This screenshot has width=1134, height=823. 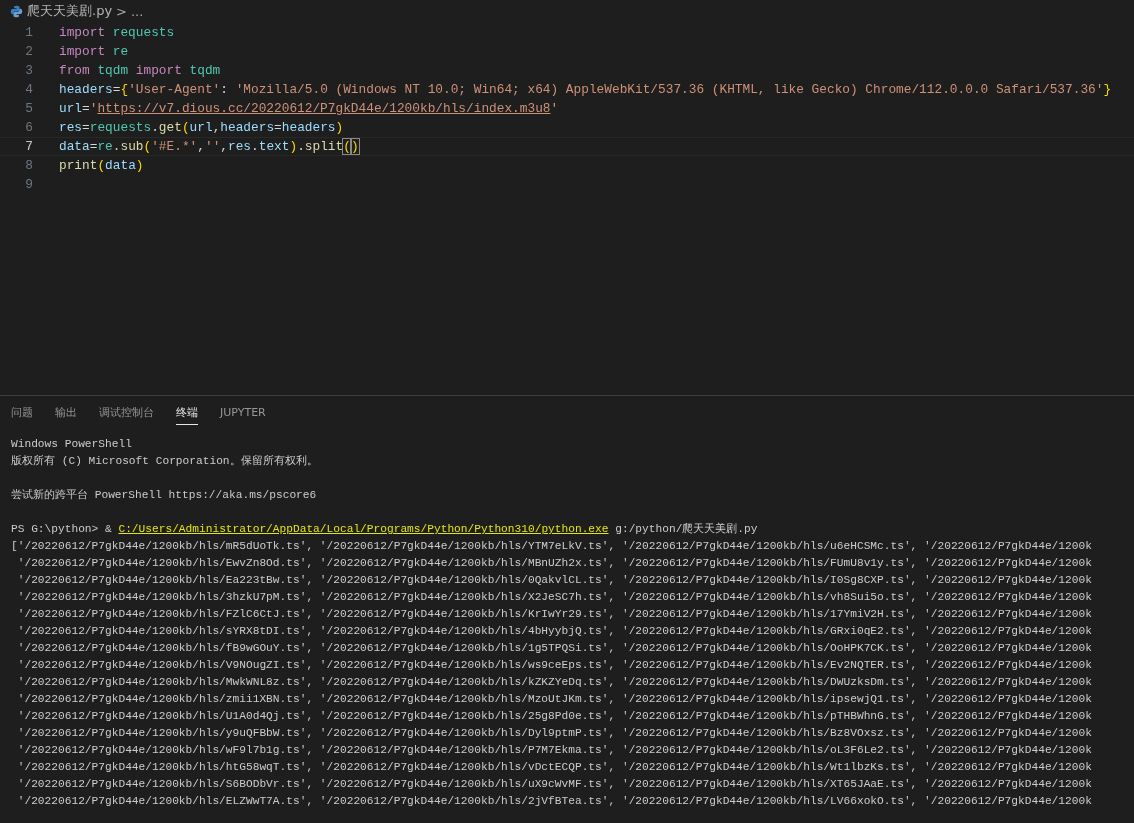 I want to click on terminal-line: '/20220612/P7gkD44e/1200kb/hls/sYRX8tDI.ts', '/20220612/P7gkD44e/1200kb/hls/4bHyybjQ.ts', '/20220612/P7gkD44e/1200kb/hls/GRxi0qE2.ts', '/20220612/P7gkD44e/1200k, so click(x=554, y=631).